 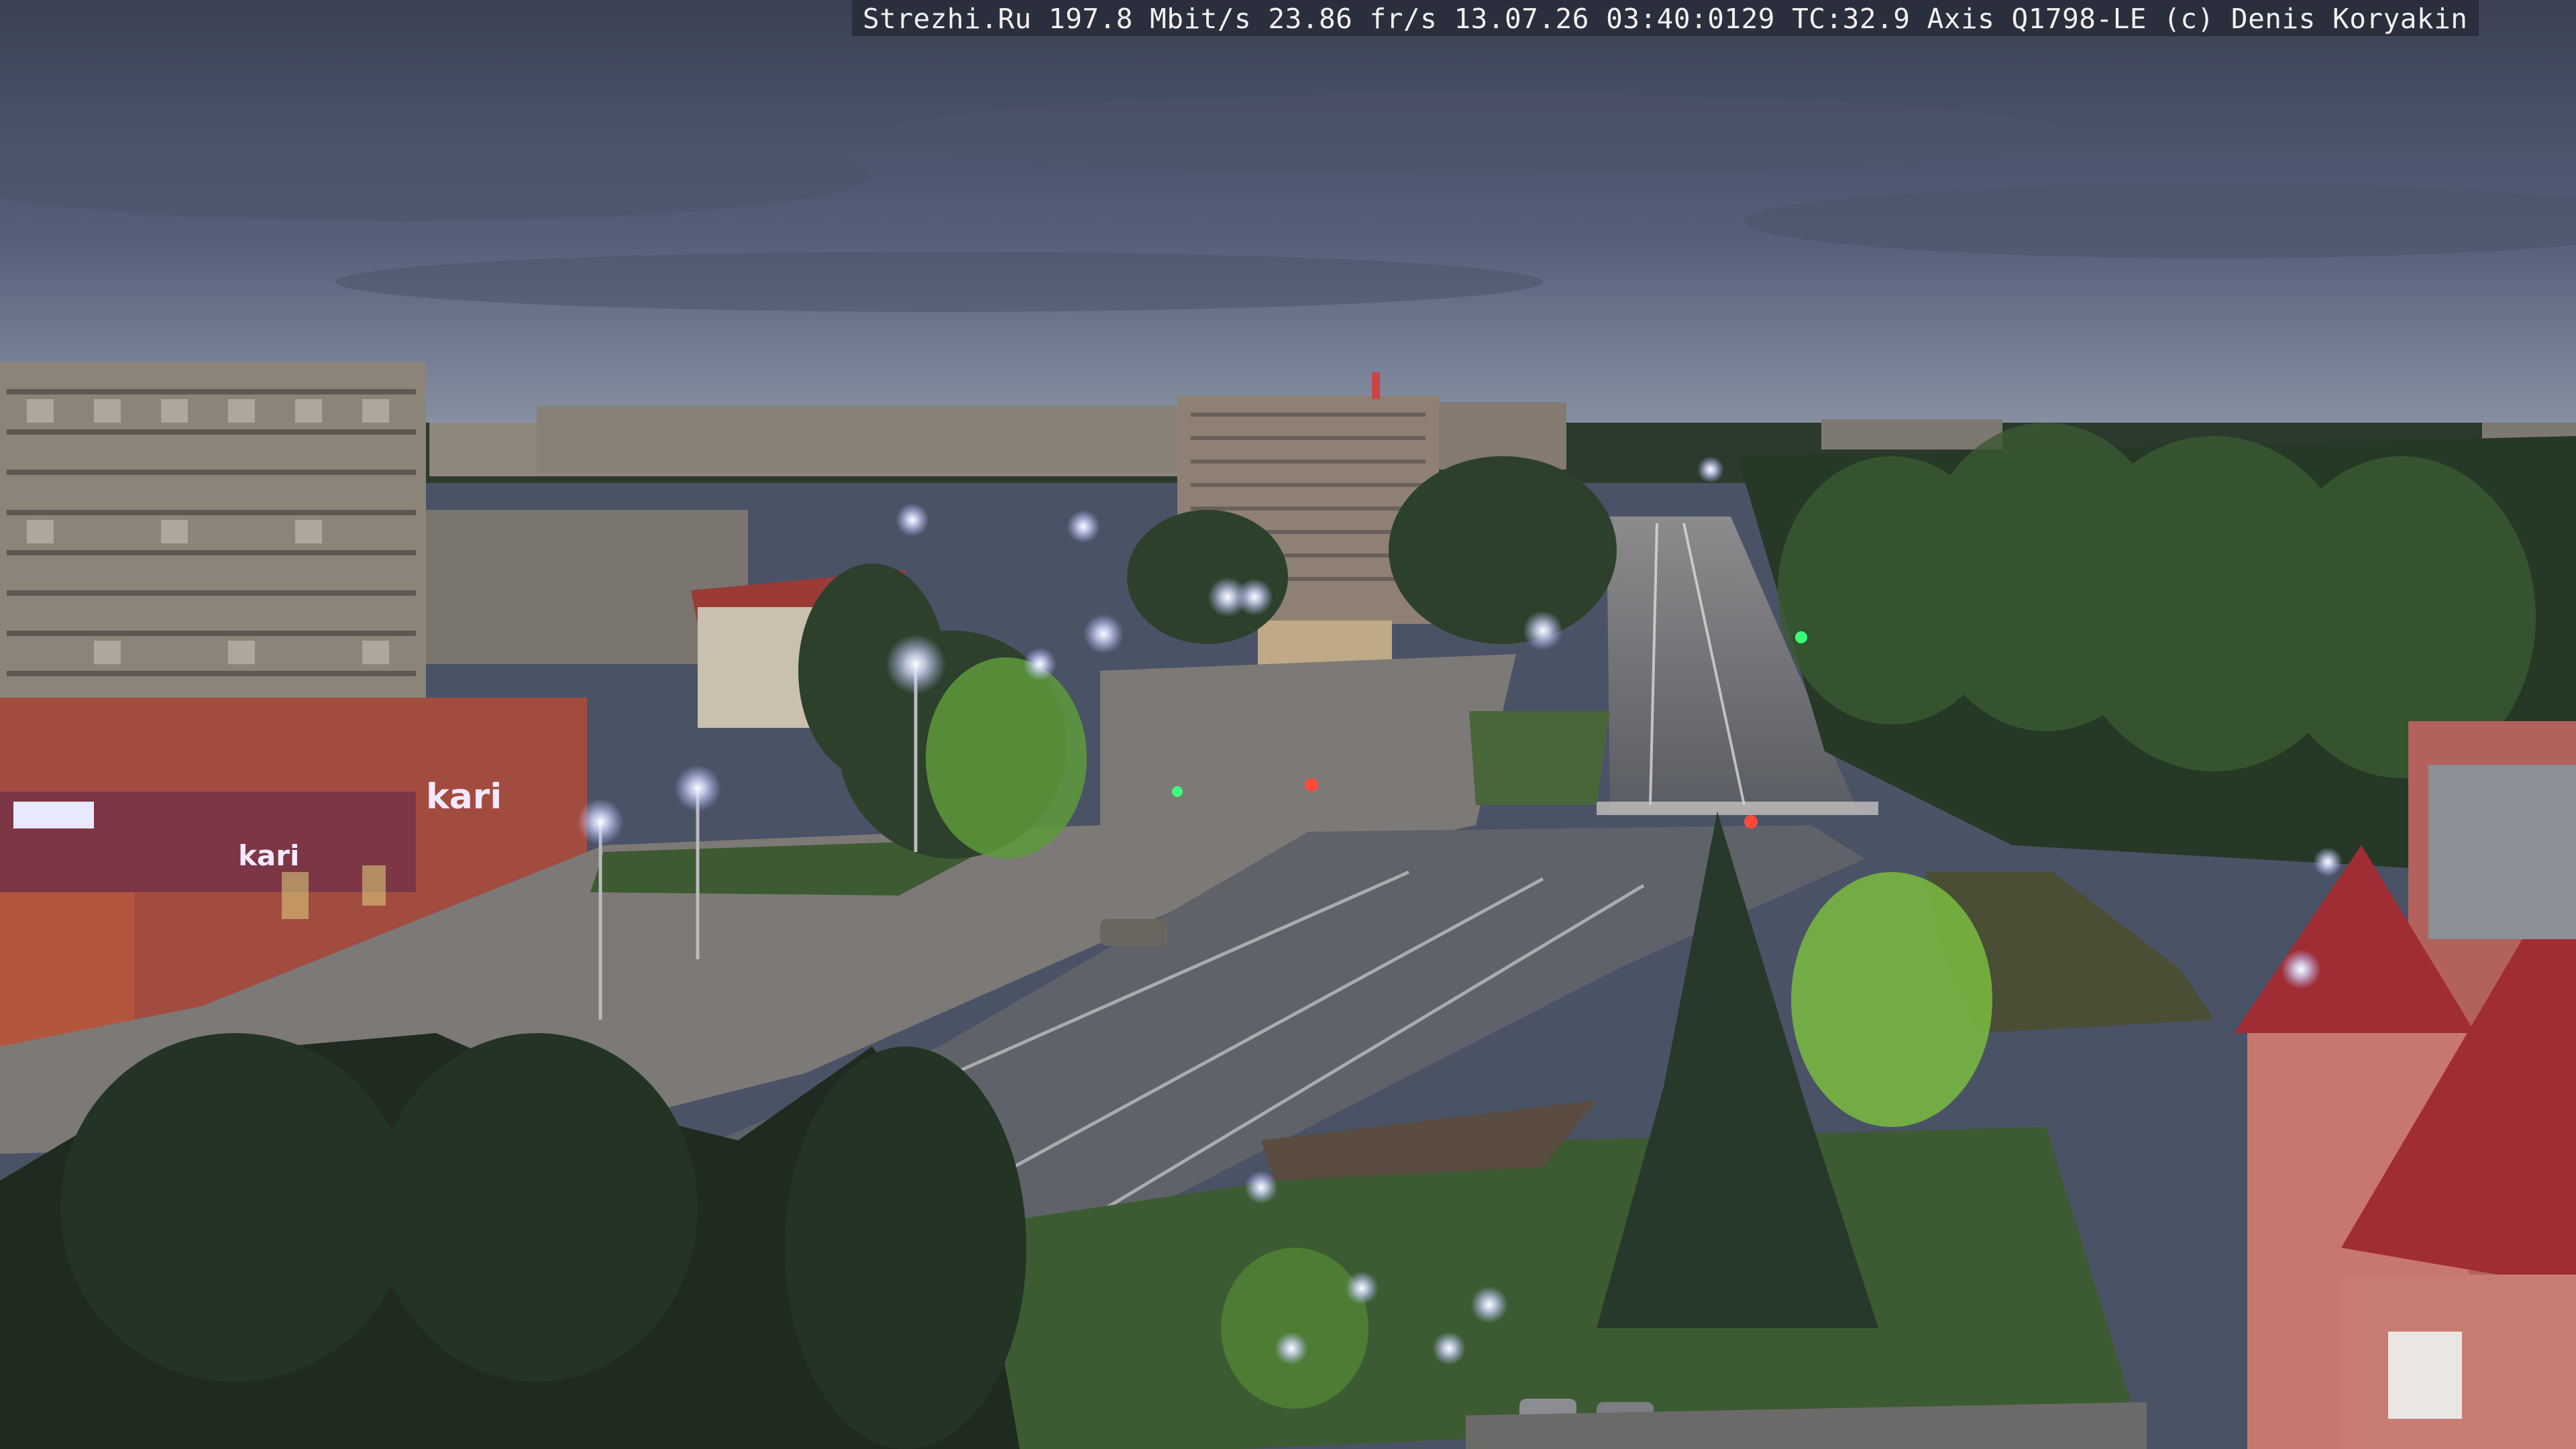 What do you see at coordinates (268, 855) in the screenshot?
I see `store-sign-small: kari` at bounding box center [268, 855].